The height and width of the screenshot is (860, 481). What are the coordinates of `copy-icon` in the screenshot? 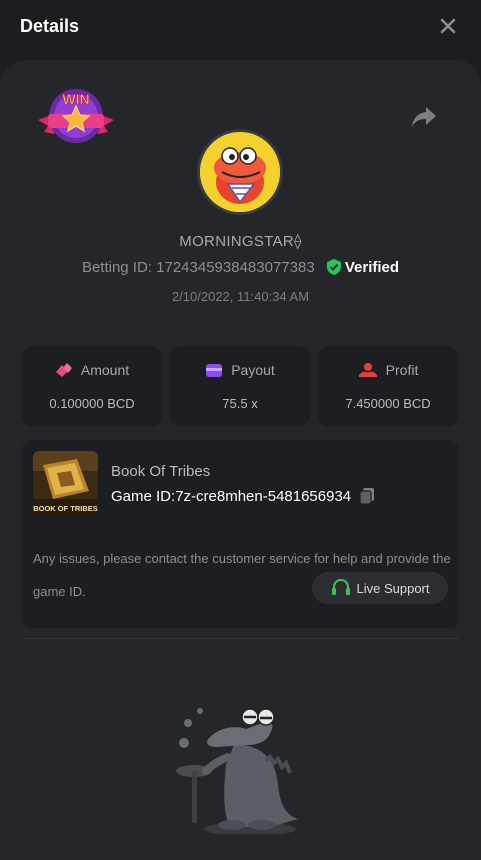 It's located at (367, 496).